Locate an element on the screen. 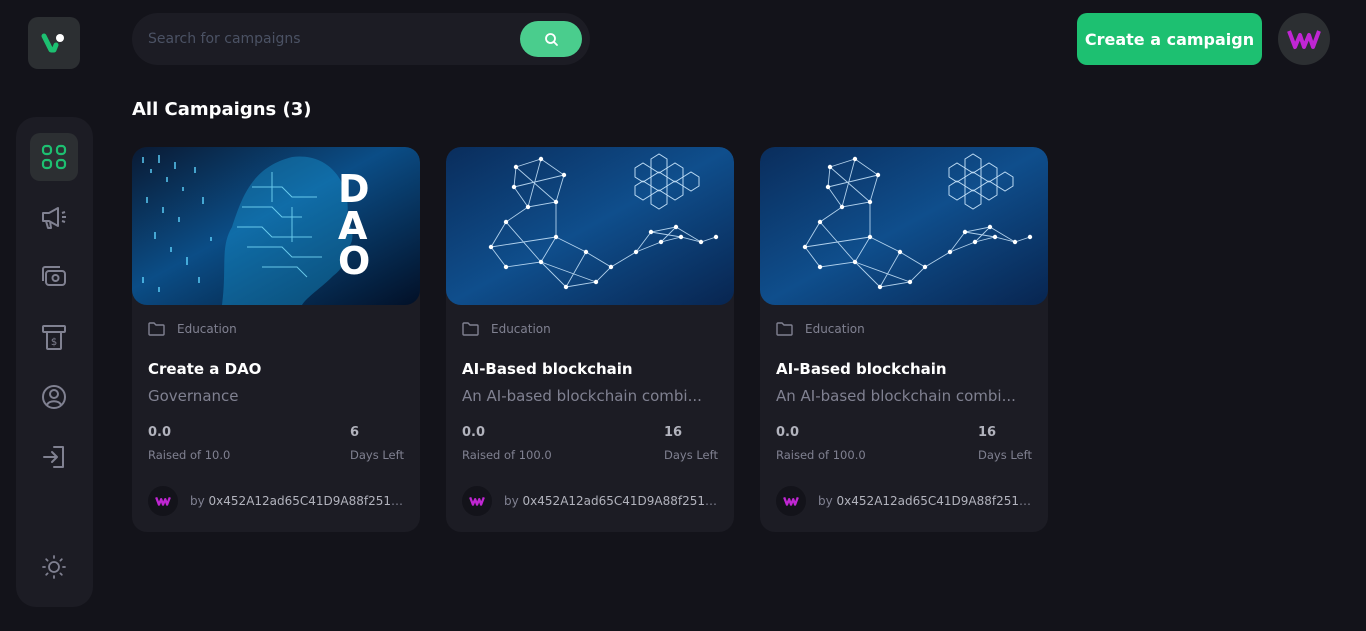  app-logo is located at coordinates (54, 43).